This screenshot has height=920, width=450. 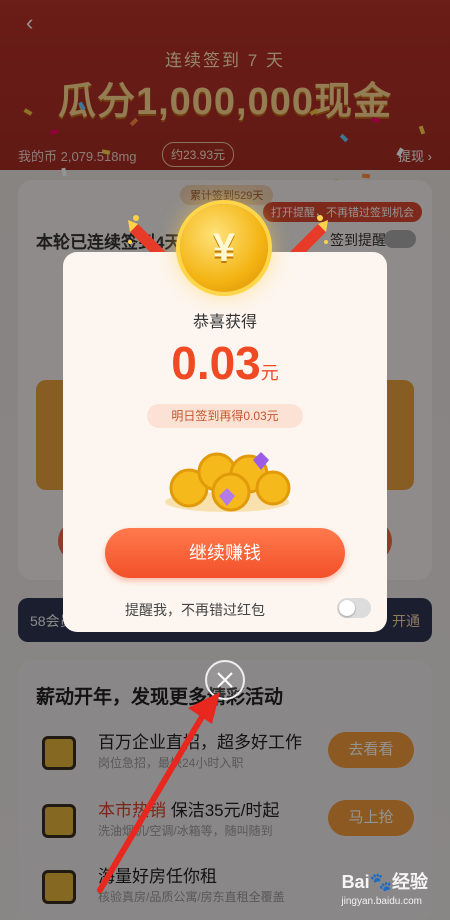 What do you see at coordinates (384, 882) in the screenshot?
I see `baidu-watermark: Bai🐾经验` at bounding box center [384, 882].